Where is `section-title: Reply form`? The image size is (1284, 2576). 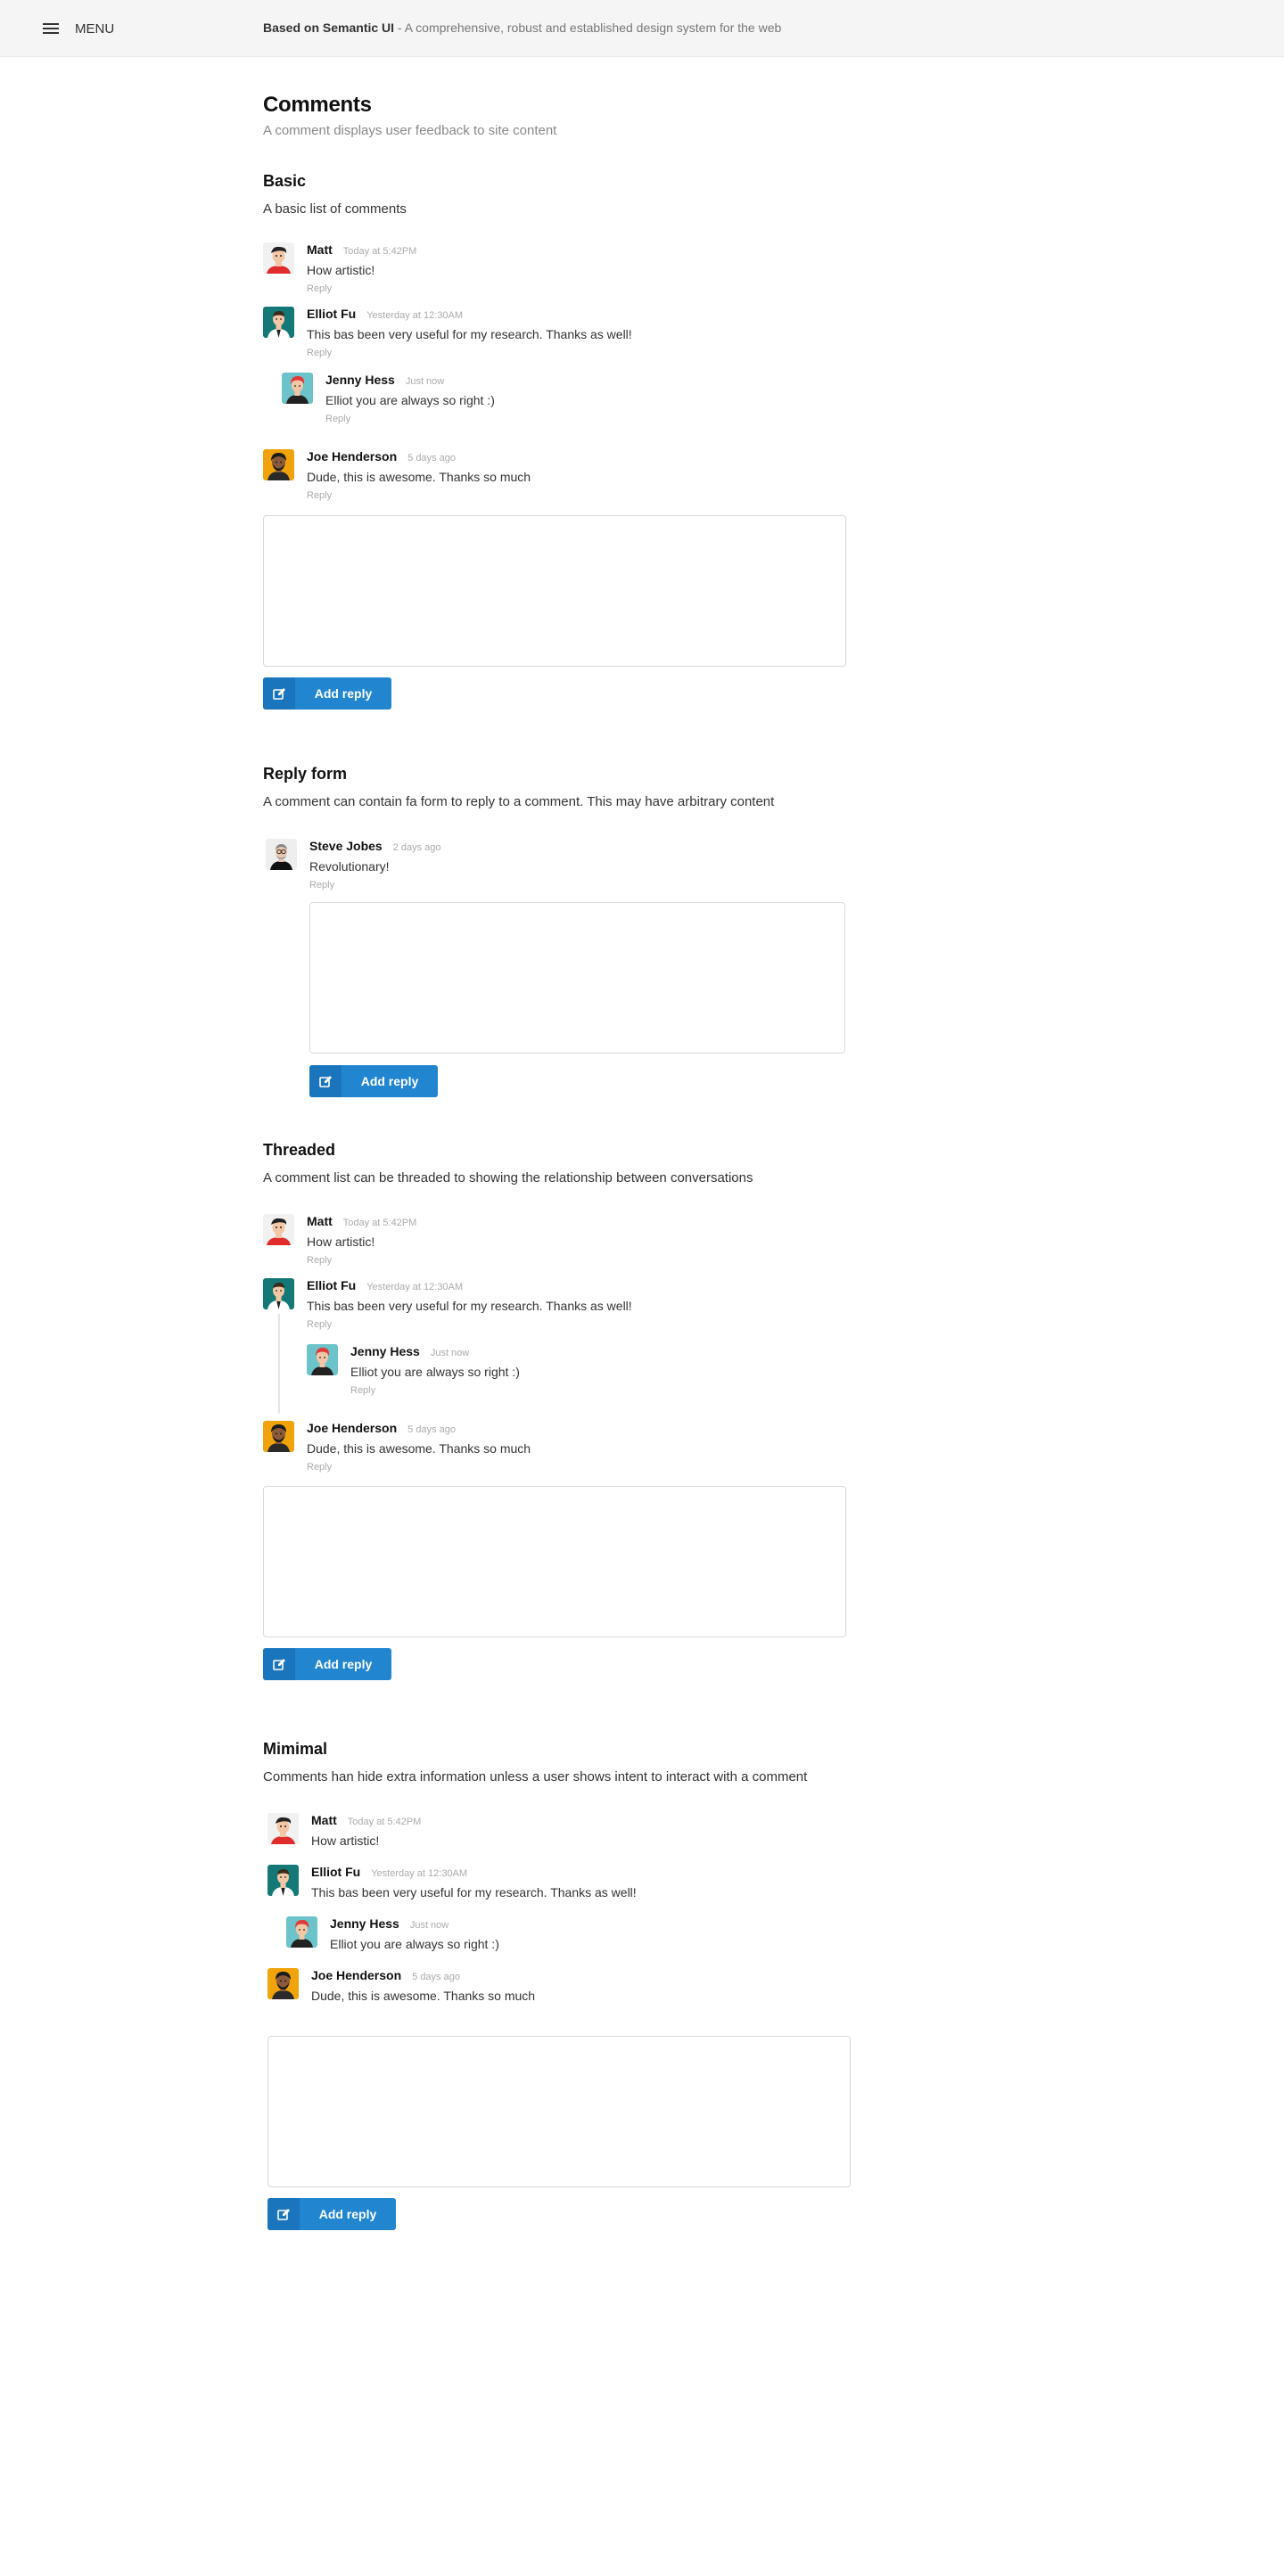
section-title: Reply form is located at coordinates (305, 774).